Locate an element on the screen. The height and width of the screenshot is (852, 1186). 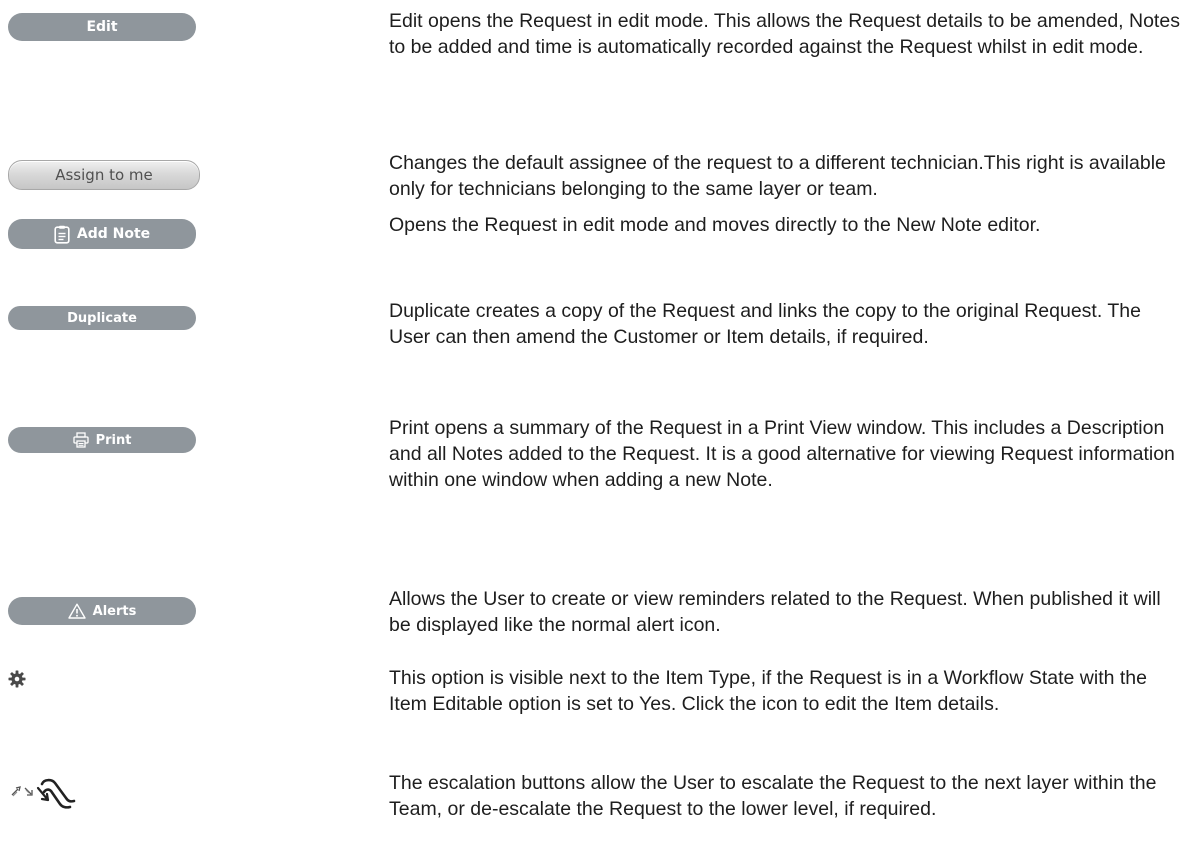
add-note-button-label: Add Note is located at coordinates (113, 234).